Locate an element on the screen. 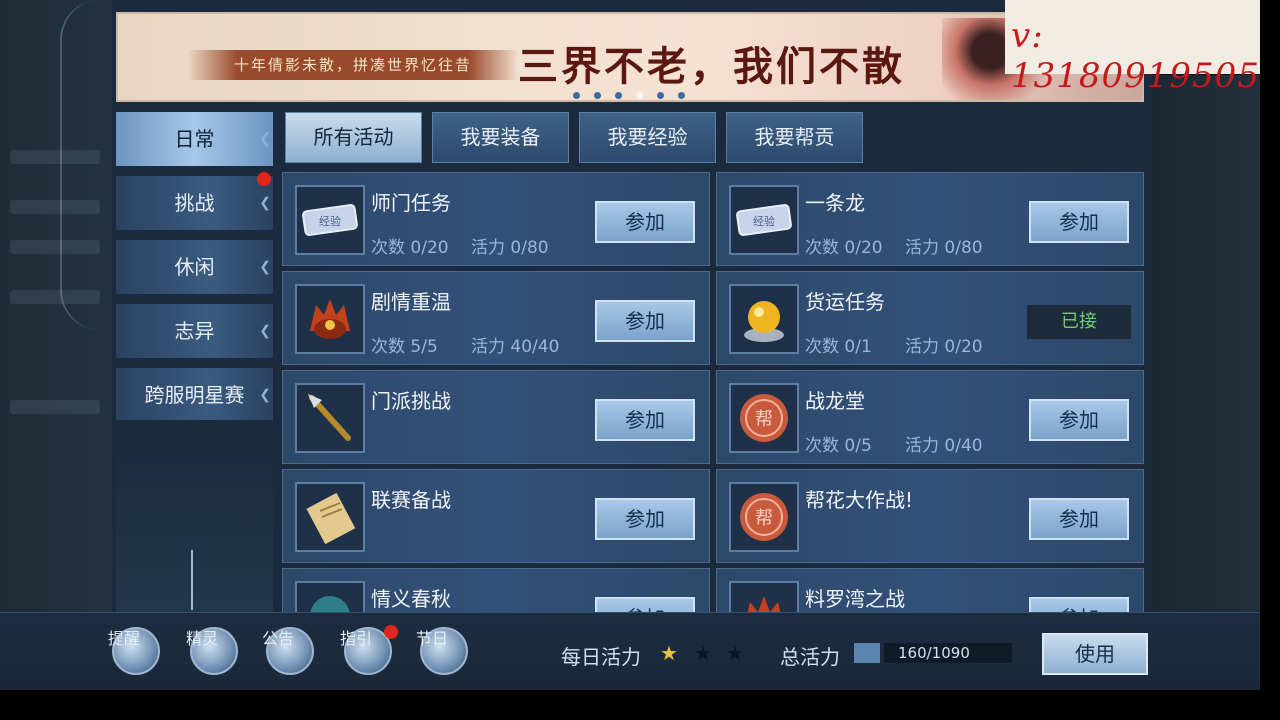 The width and height of the screenshot is (1280, 720). banner-subtitle: 十年倩影未散，拼凑世界忆往昔 is located at coordinates (353, 65).